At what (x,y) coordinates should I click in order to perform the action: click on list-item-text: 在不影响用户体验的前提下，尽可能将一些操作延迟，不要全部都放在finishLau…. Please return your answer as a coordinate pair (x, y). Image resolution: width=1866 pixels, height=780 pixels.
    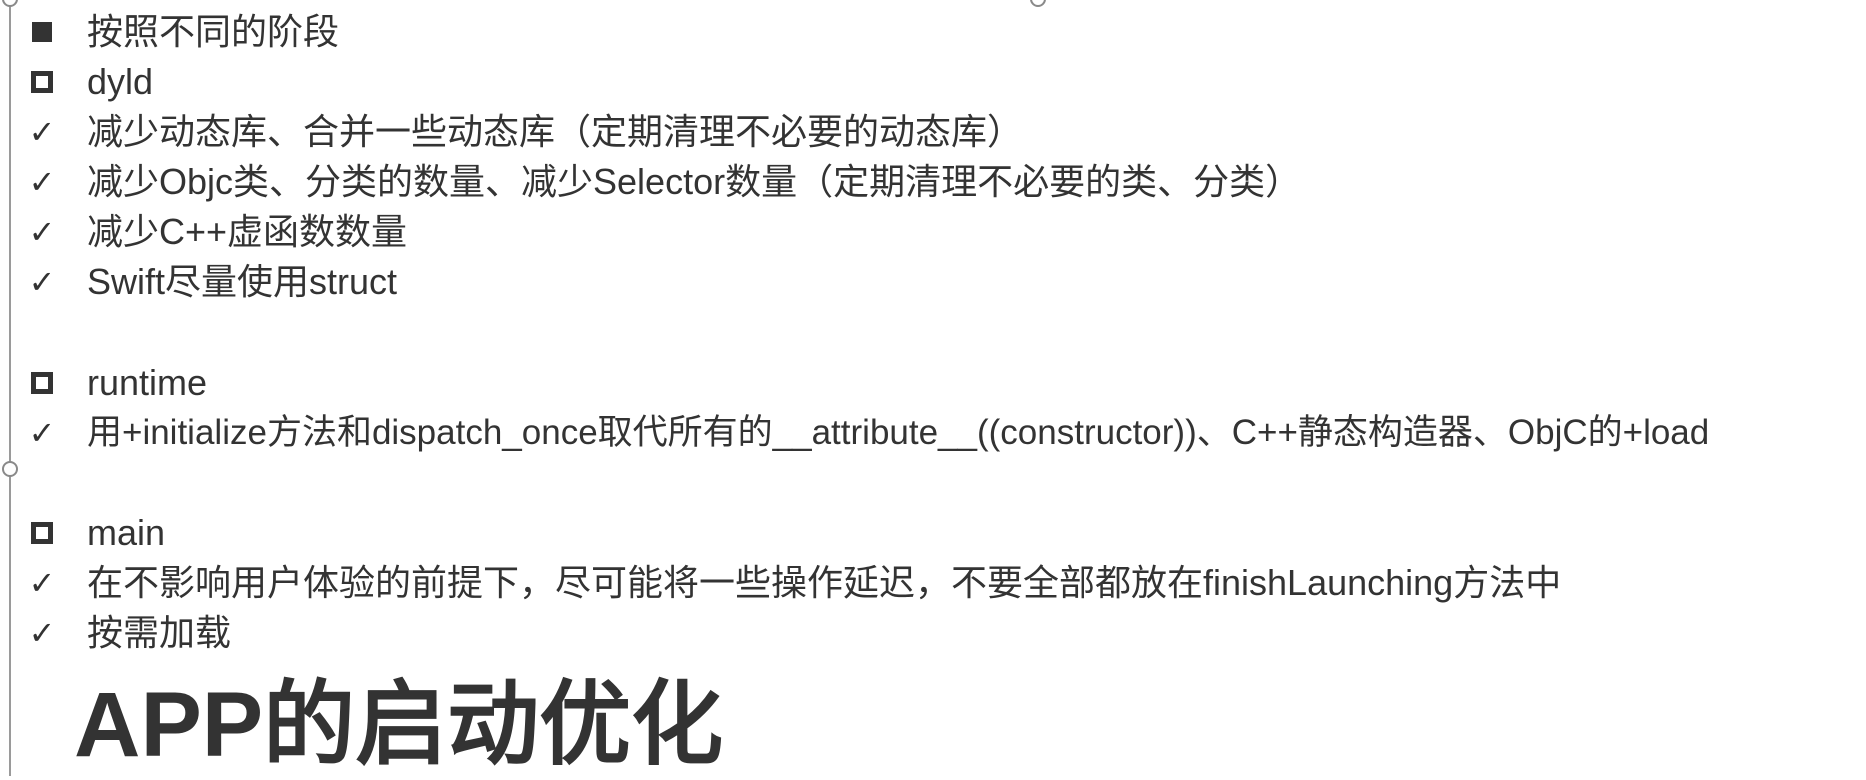
    Looking at the image, I should click on (824, 582).